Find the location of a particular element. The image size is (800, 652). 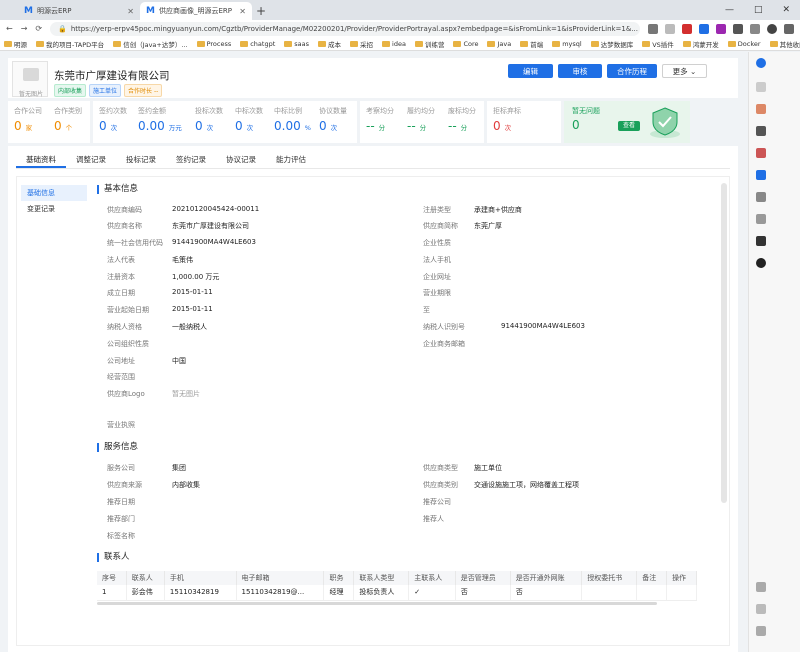

column-header: 联系人 is located at coordinates (145, 578).